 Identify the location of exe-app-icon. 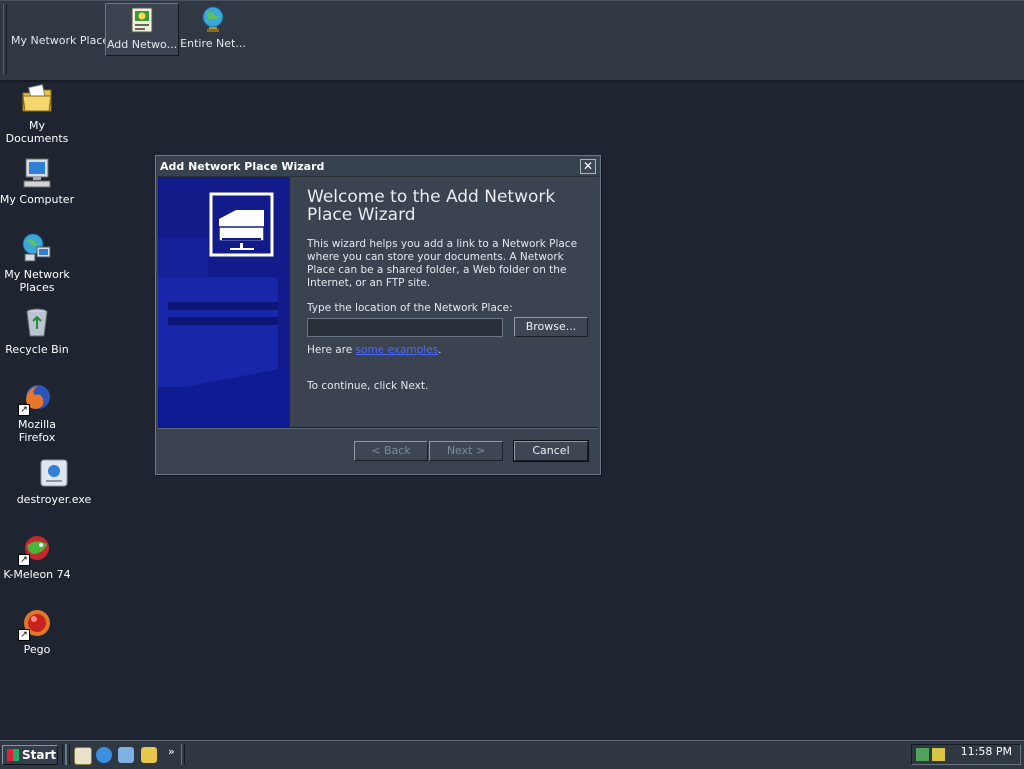
(54, 473).